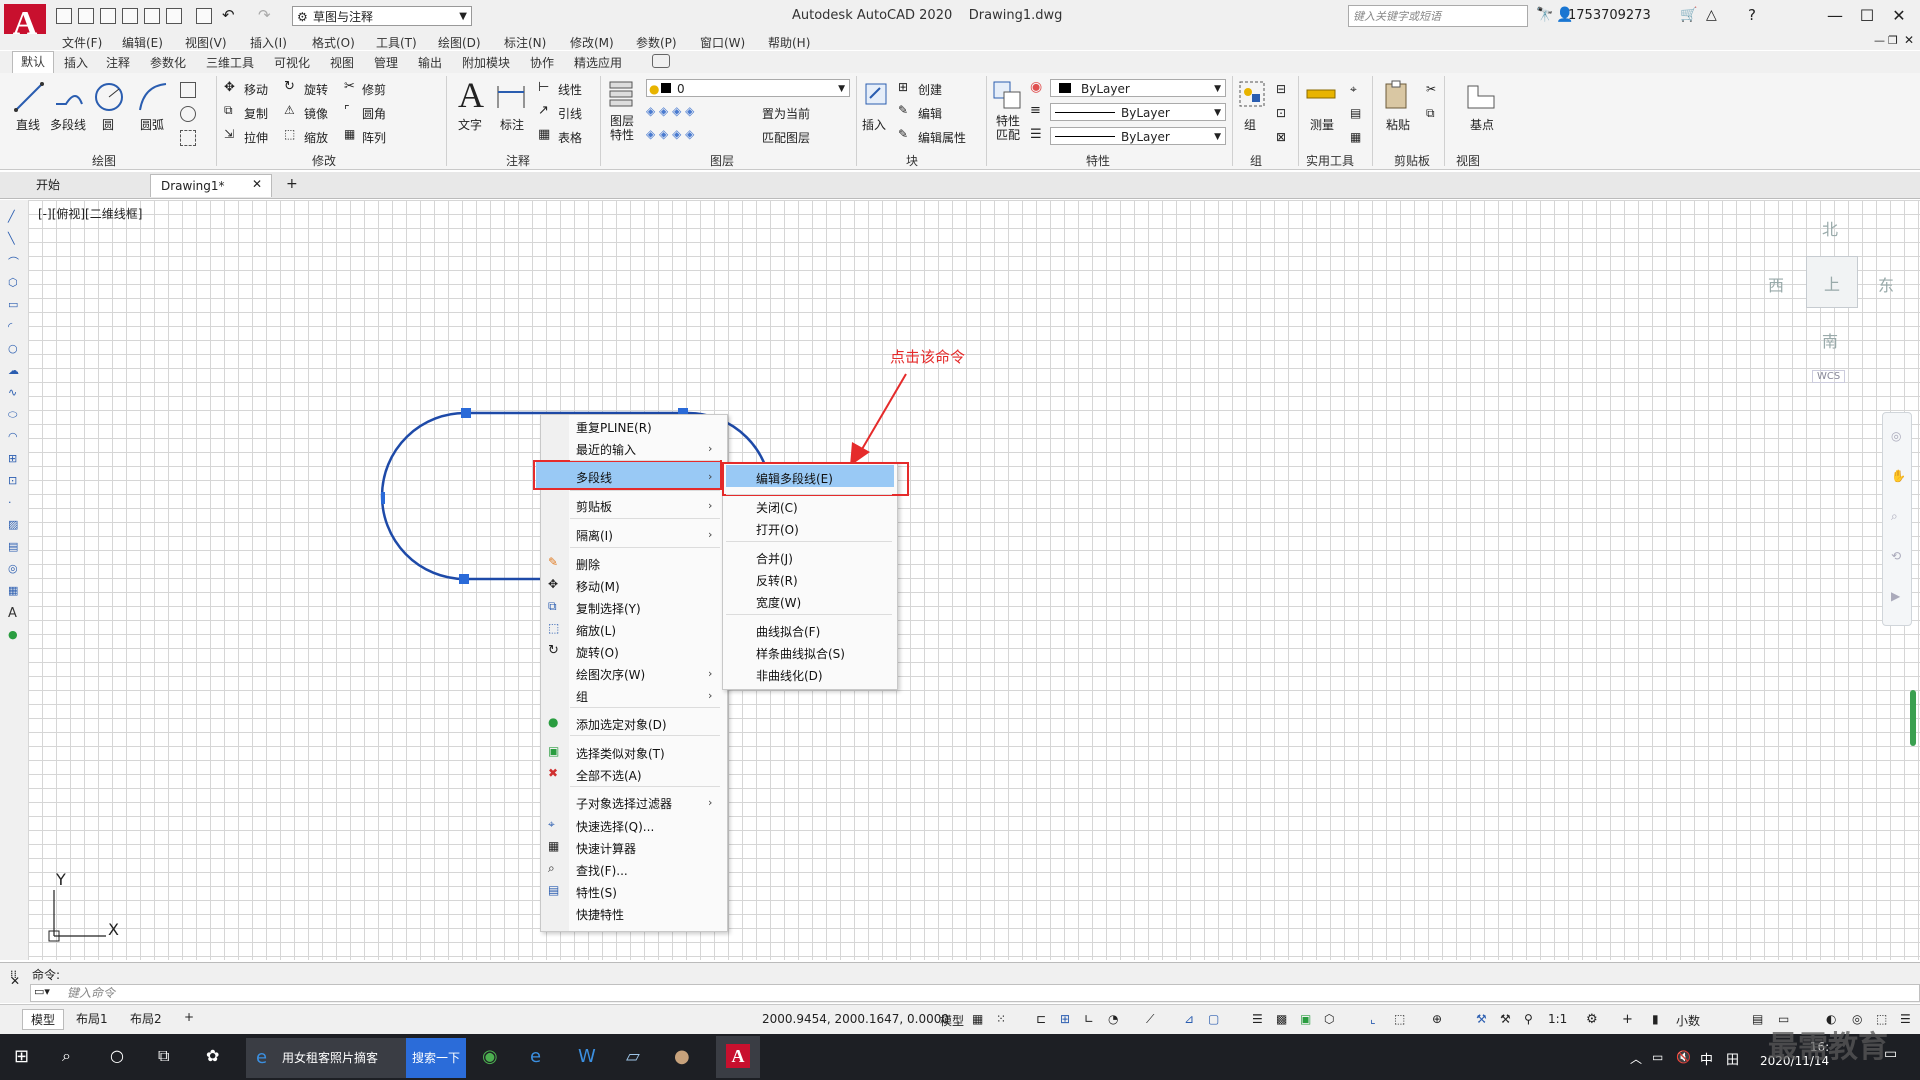 The width and height of the screenshot is (1920, 1080). I want to click on layer-properties-icon, so click(623, 95).